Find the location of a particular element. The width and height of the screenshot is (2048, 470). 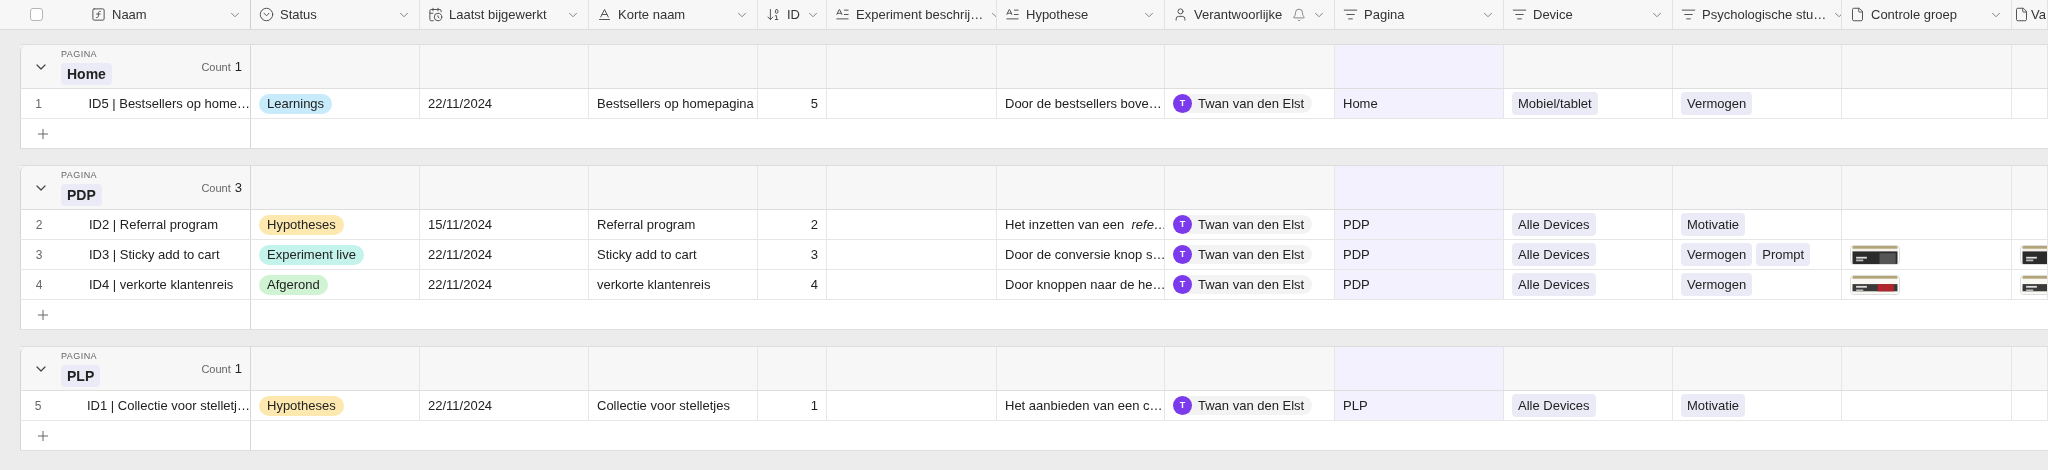

short-name-text: Bestsellers op homepagina is located at coordinates (675, 103).